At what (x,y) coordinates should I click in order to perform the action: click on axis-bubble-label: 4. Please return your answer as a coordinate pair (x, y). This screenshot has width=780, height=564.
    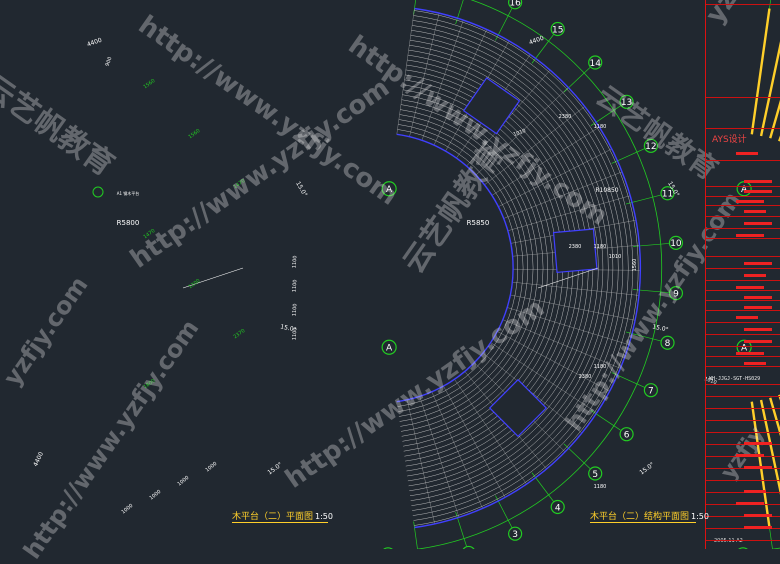
    Looking at the image, I should click on (558, 508).